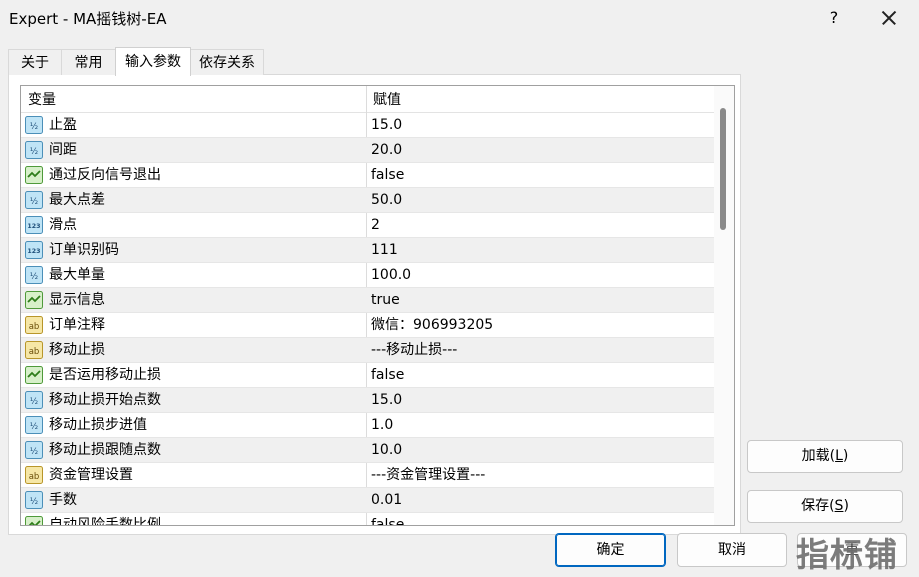  Describe the element at coordinates (367, 350) in the screenshot. I see `table-row: ab 移动止损 ---移动止损---` at that location.